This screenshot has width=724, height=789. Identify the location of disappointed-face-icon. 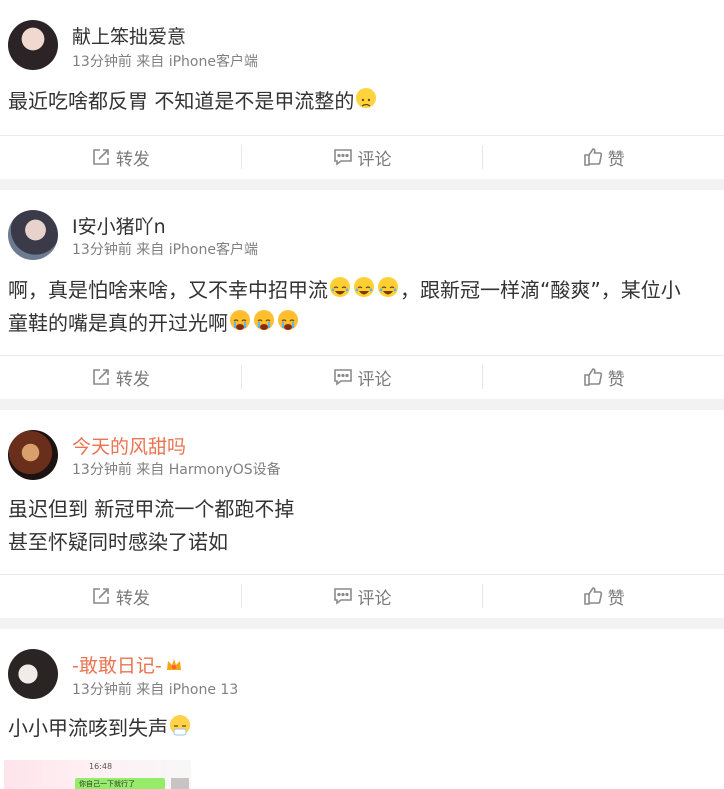
(366, 98).